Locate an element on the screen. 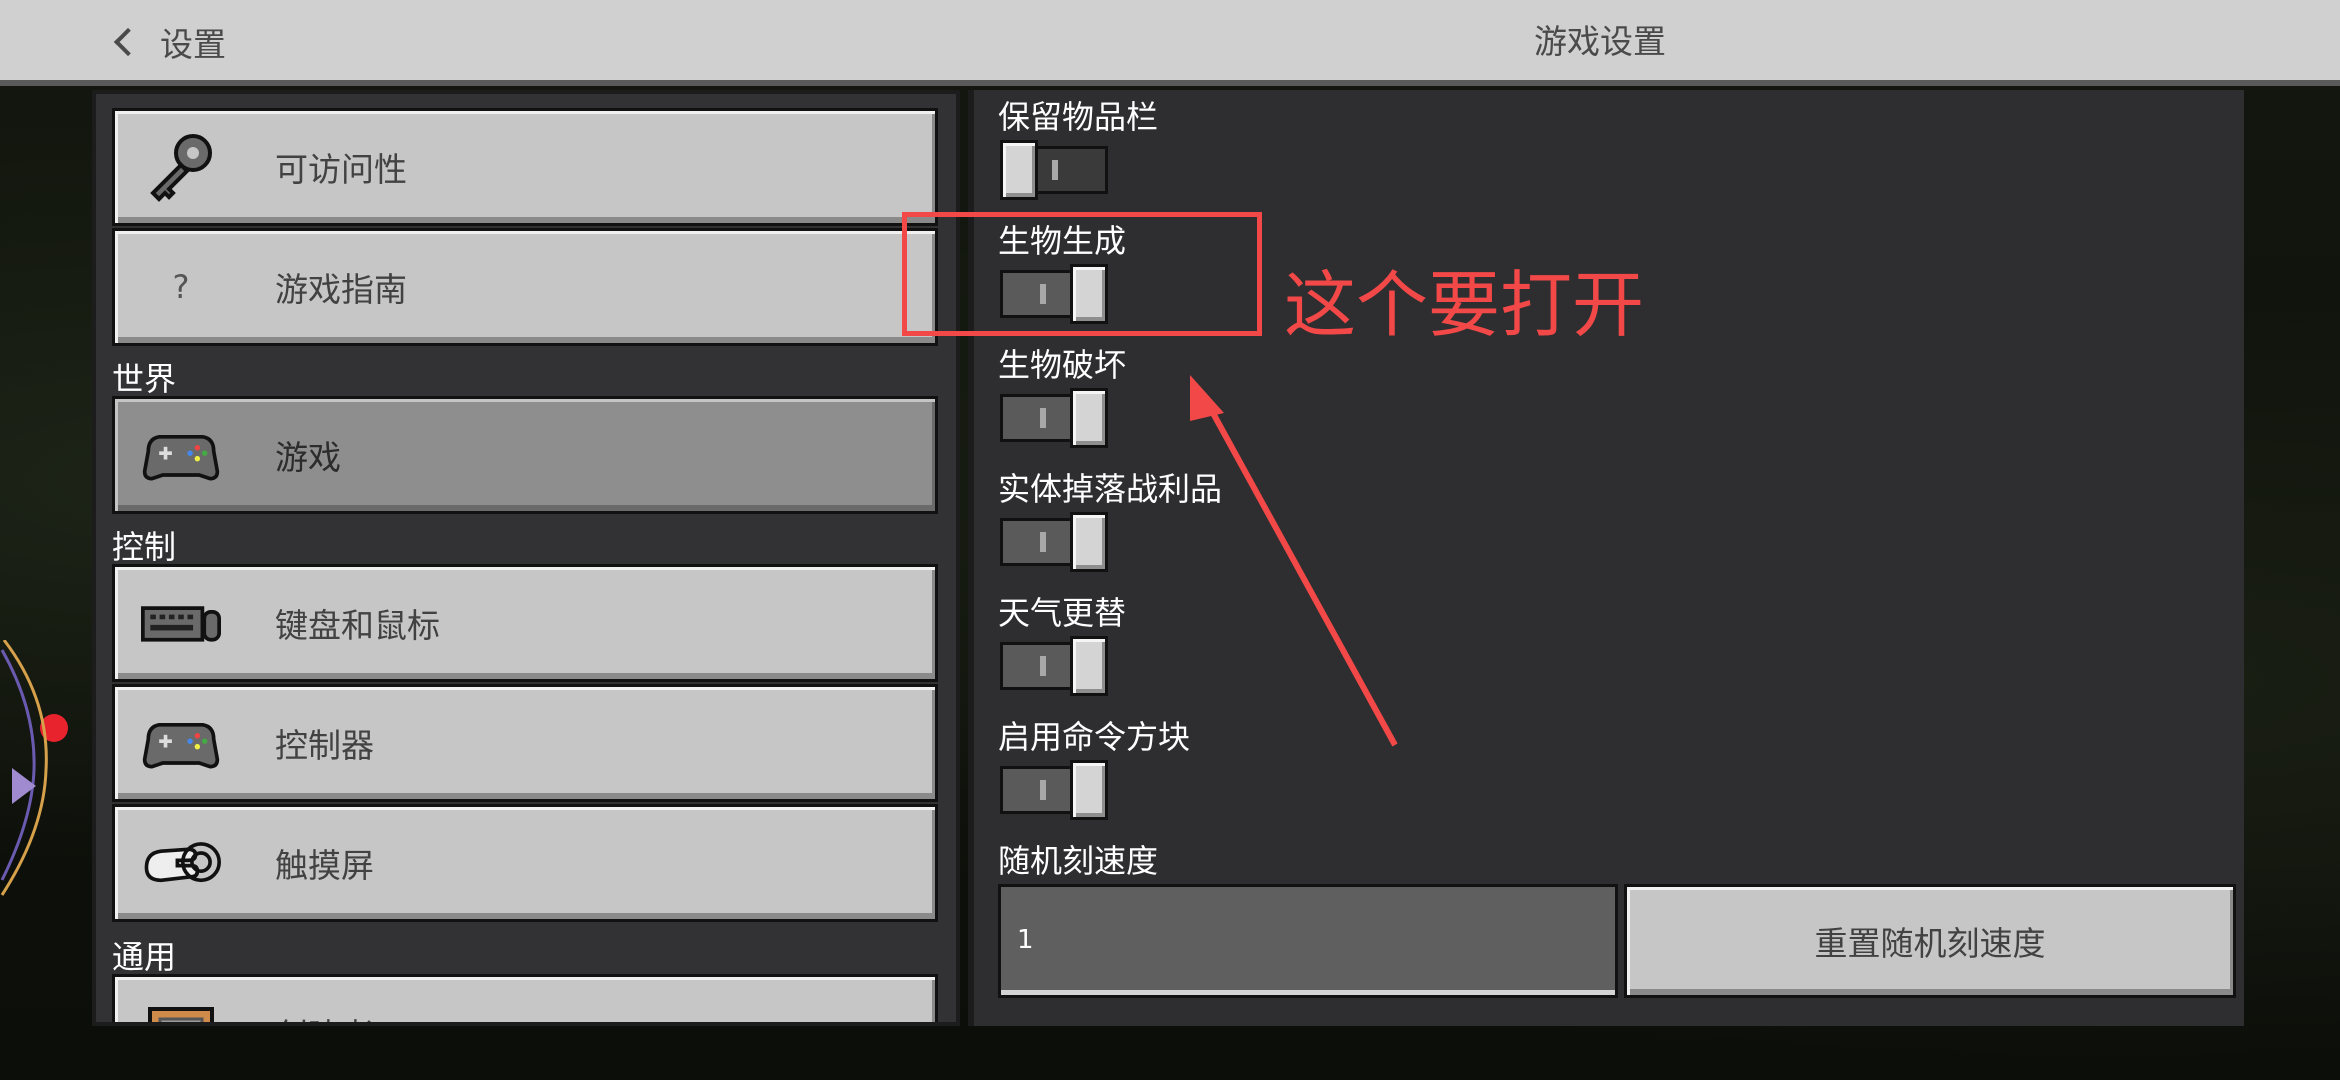 Image resolution: width=2340 pixels, height=1080 pixels. back-button: 设置 is located at coordinates (169, 42).